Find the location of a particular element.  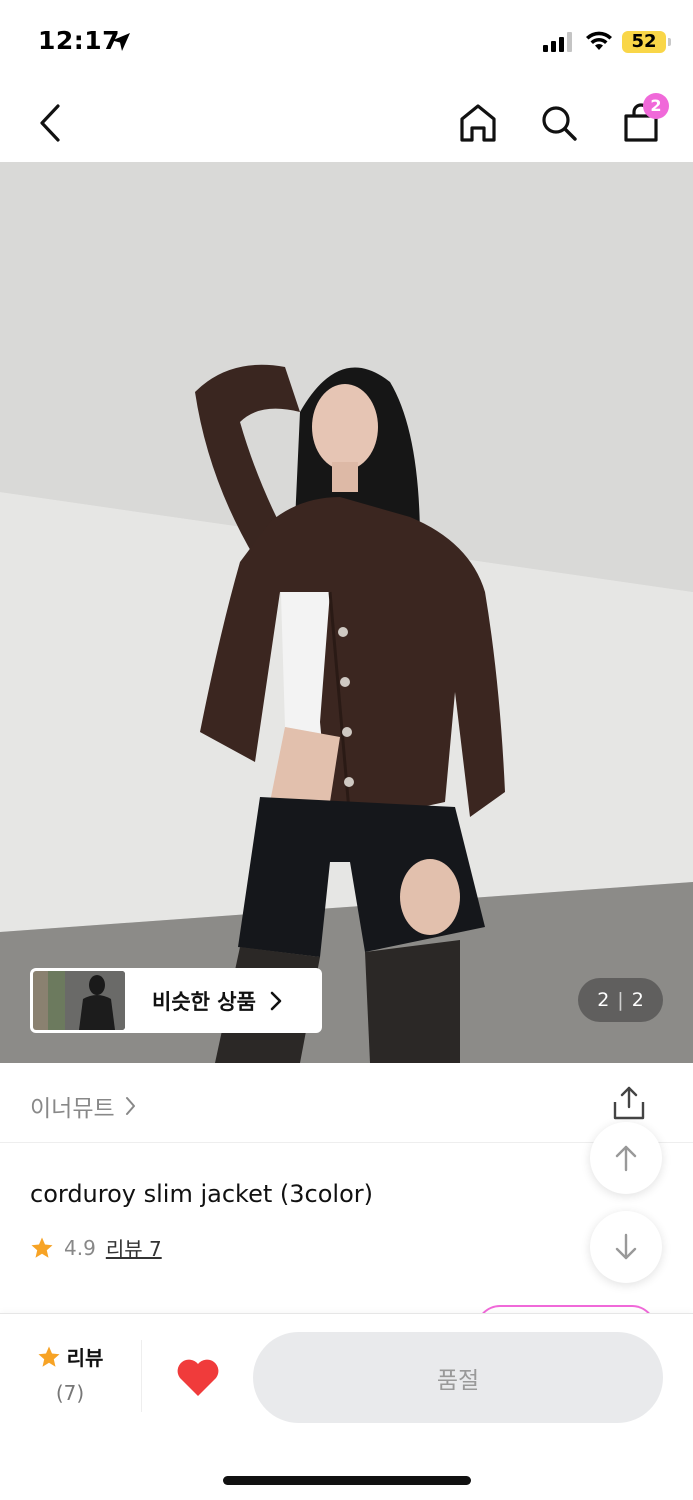

back-button is located at coordinates (50, 123).